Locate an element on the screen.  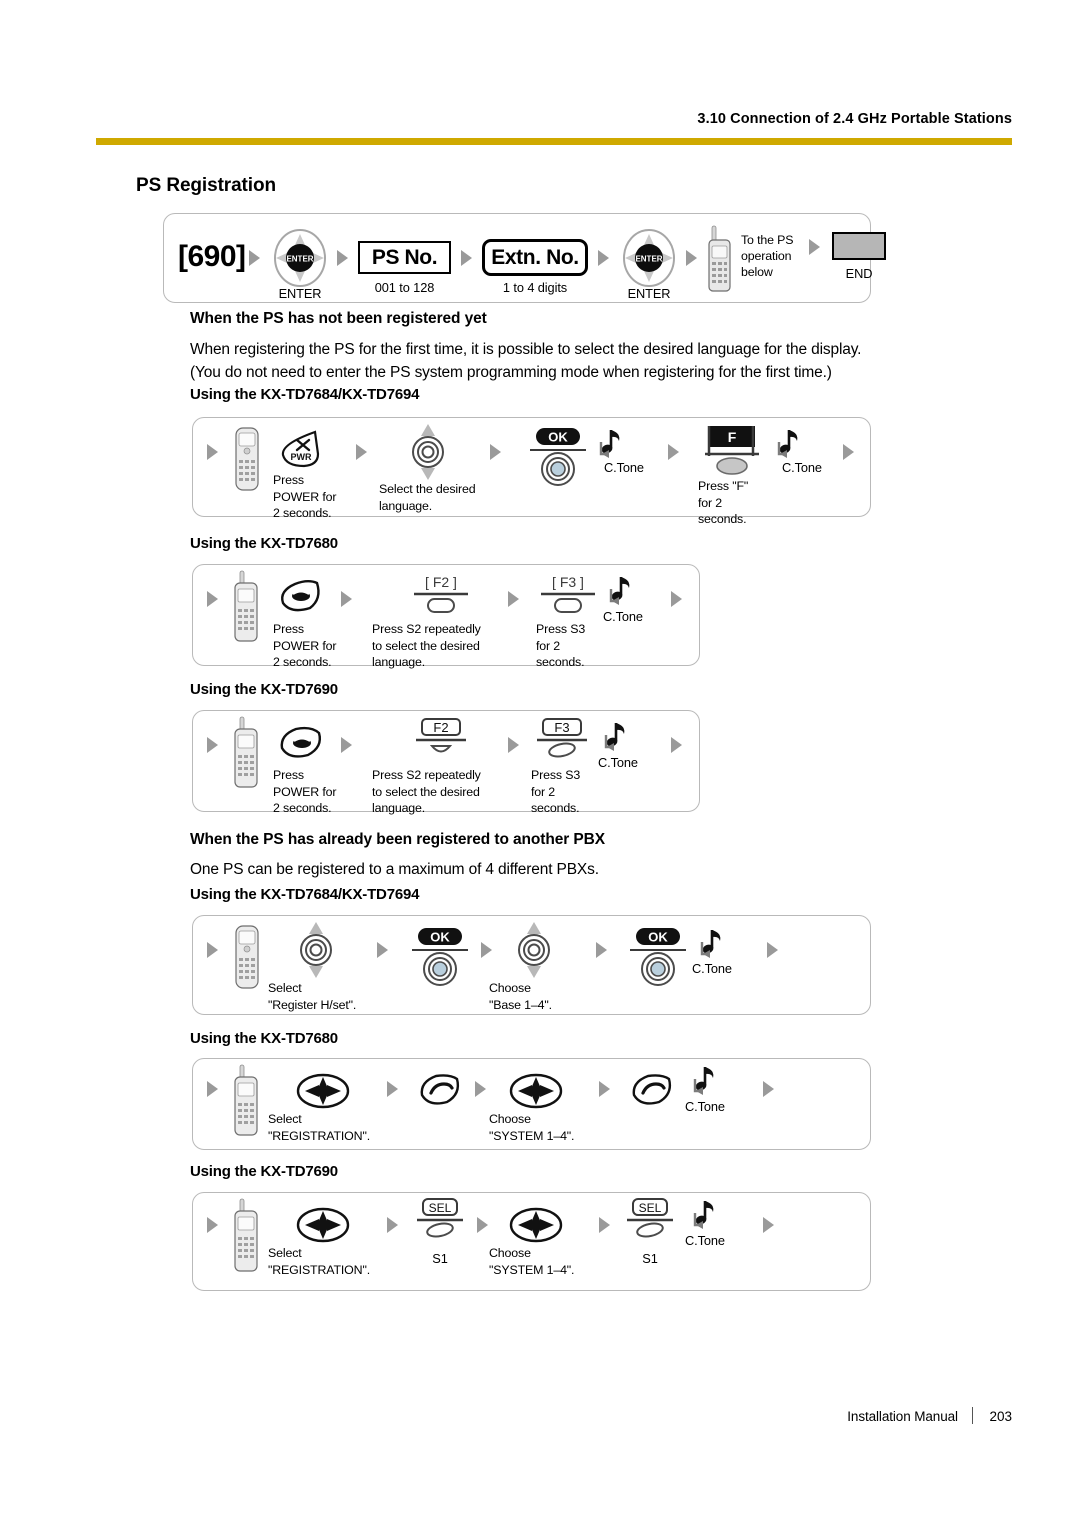
ps-no-box: PS No. is located at coordinates (404, 257).